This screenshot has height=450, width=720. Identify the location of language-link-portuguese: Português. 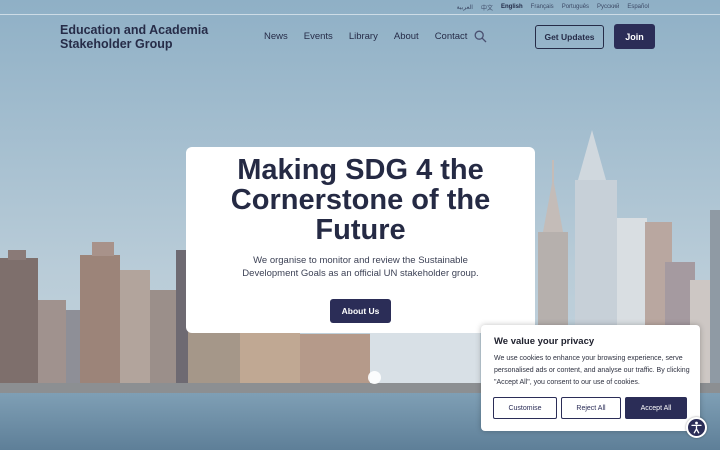
(575, 7).